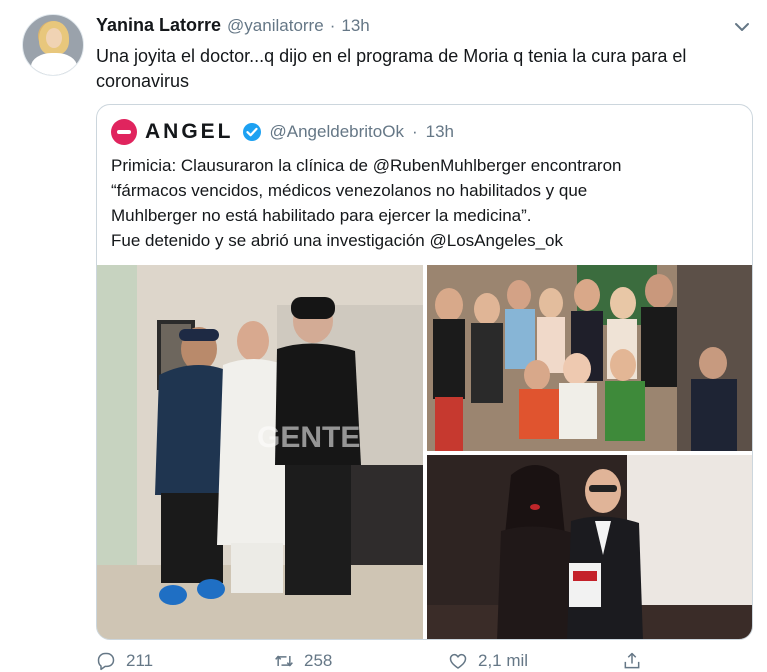  I want to click on avatar-shirt, so click(54, 64).